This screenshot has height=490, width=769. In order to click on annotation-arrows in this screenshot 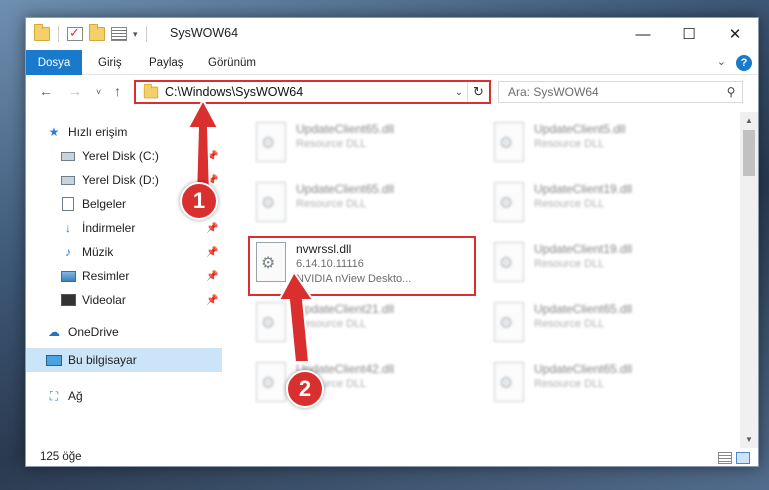, I will do `click(250, 230)`.